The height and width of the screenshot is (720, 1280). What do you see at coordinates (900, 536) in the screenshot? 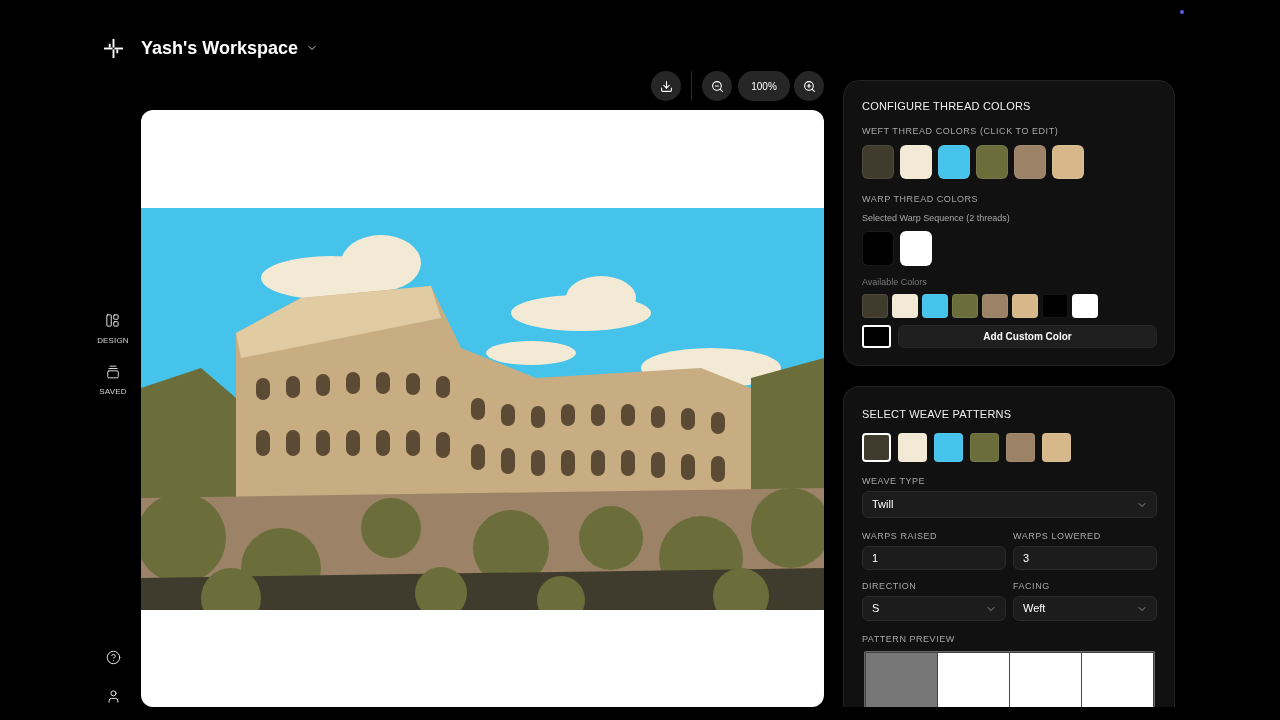
I see `warps-raised-label: WARPS RAISED` at bounding box center [900, 536].